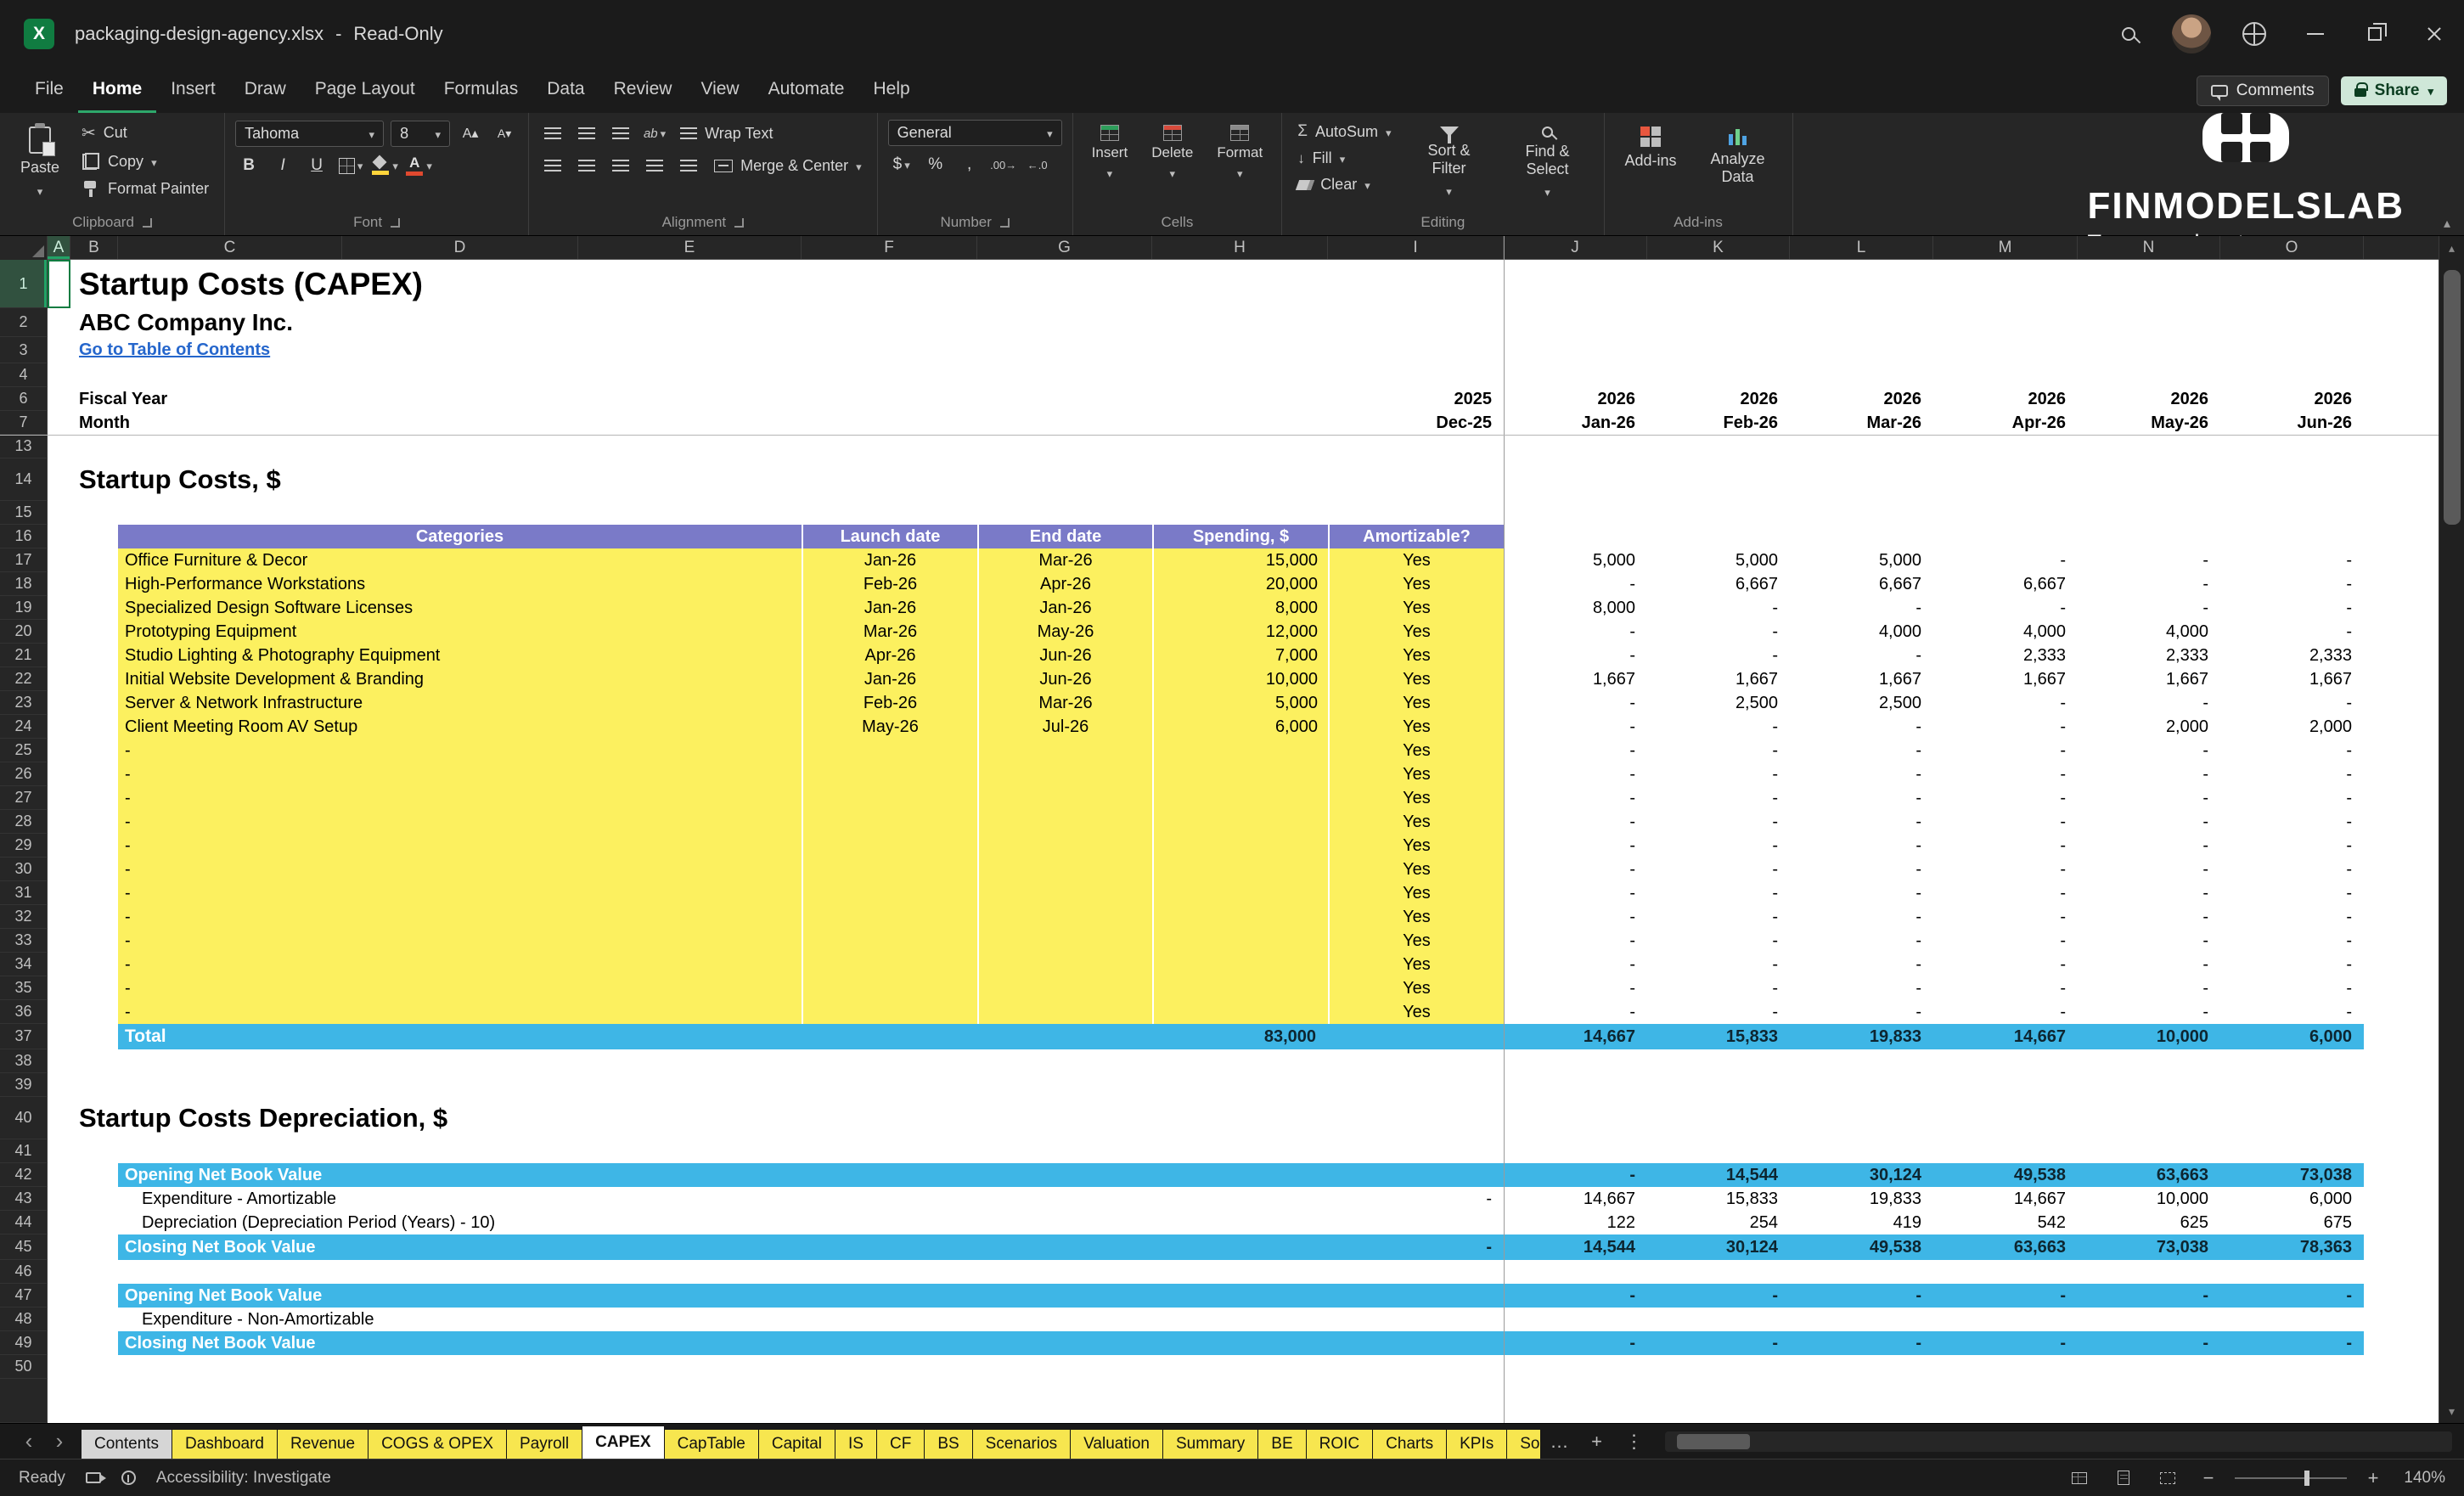 The image size is (2464, 1496). Describe the element at coordinates (1575, 655) in the screenshot. I see `cell-J21: -` at that location.